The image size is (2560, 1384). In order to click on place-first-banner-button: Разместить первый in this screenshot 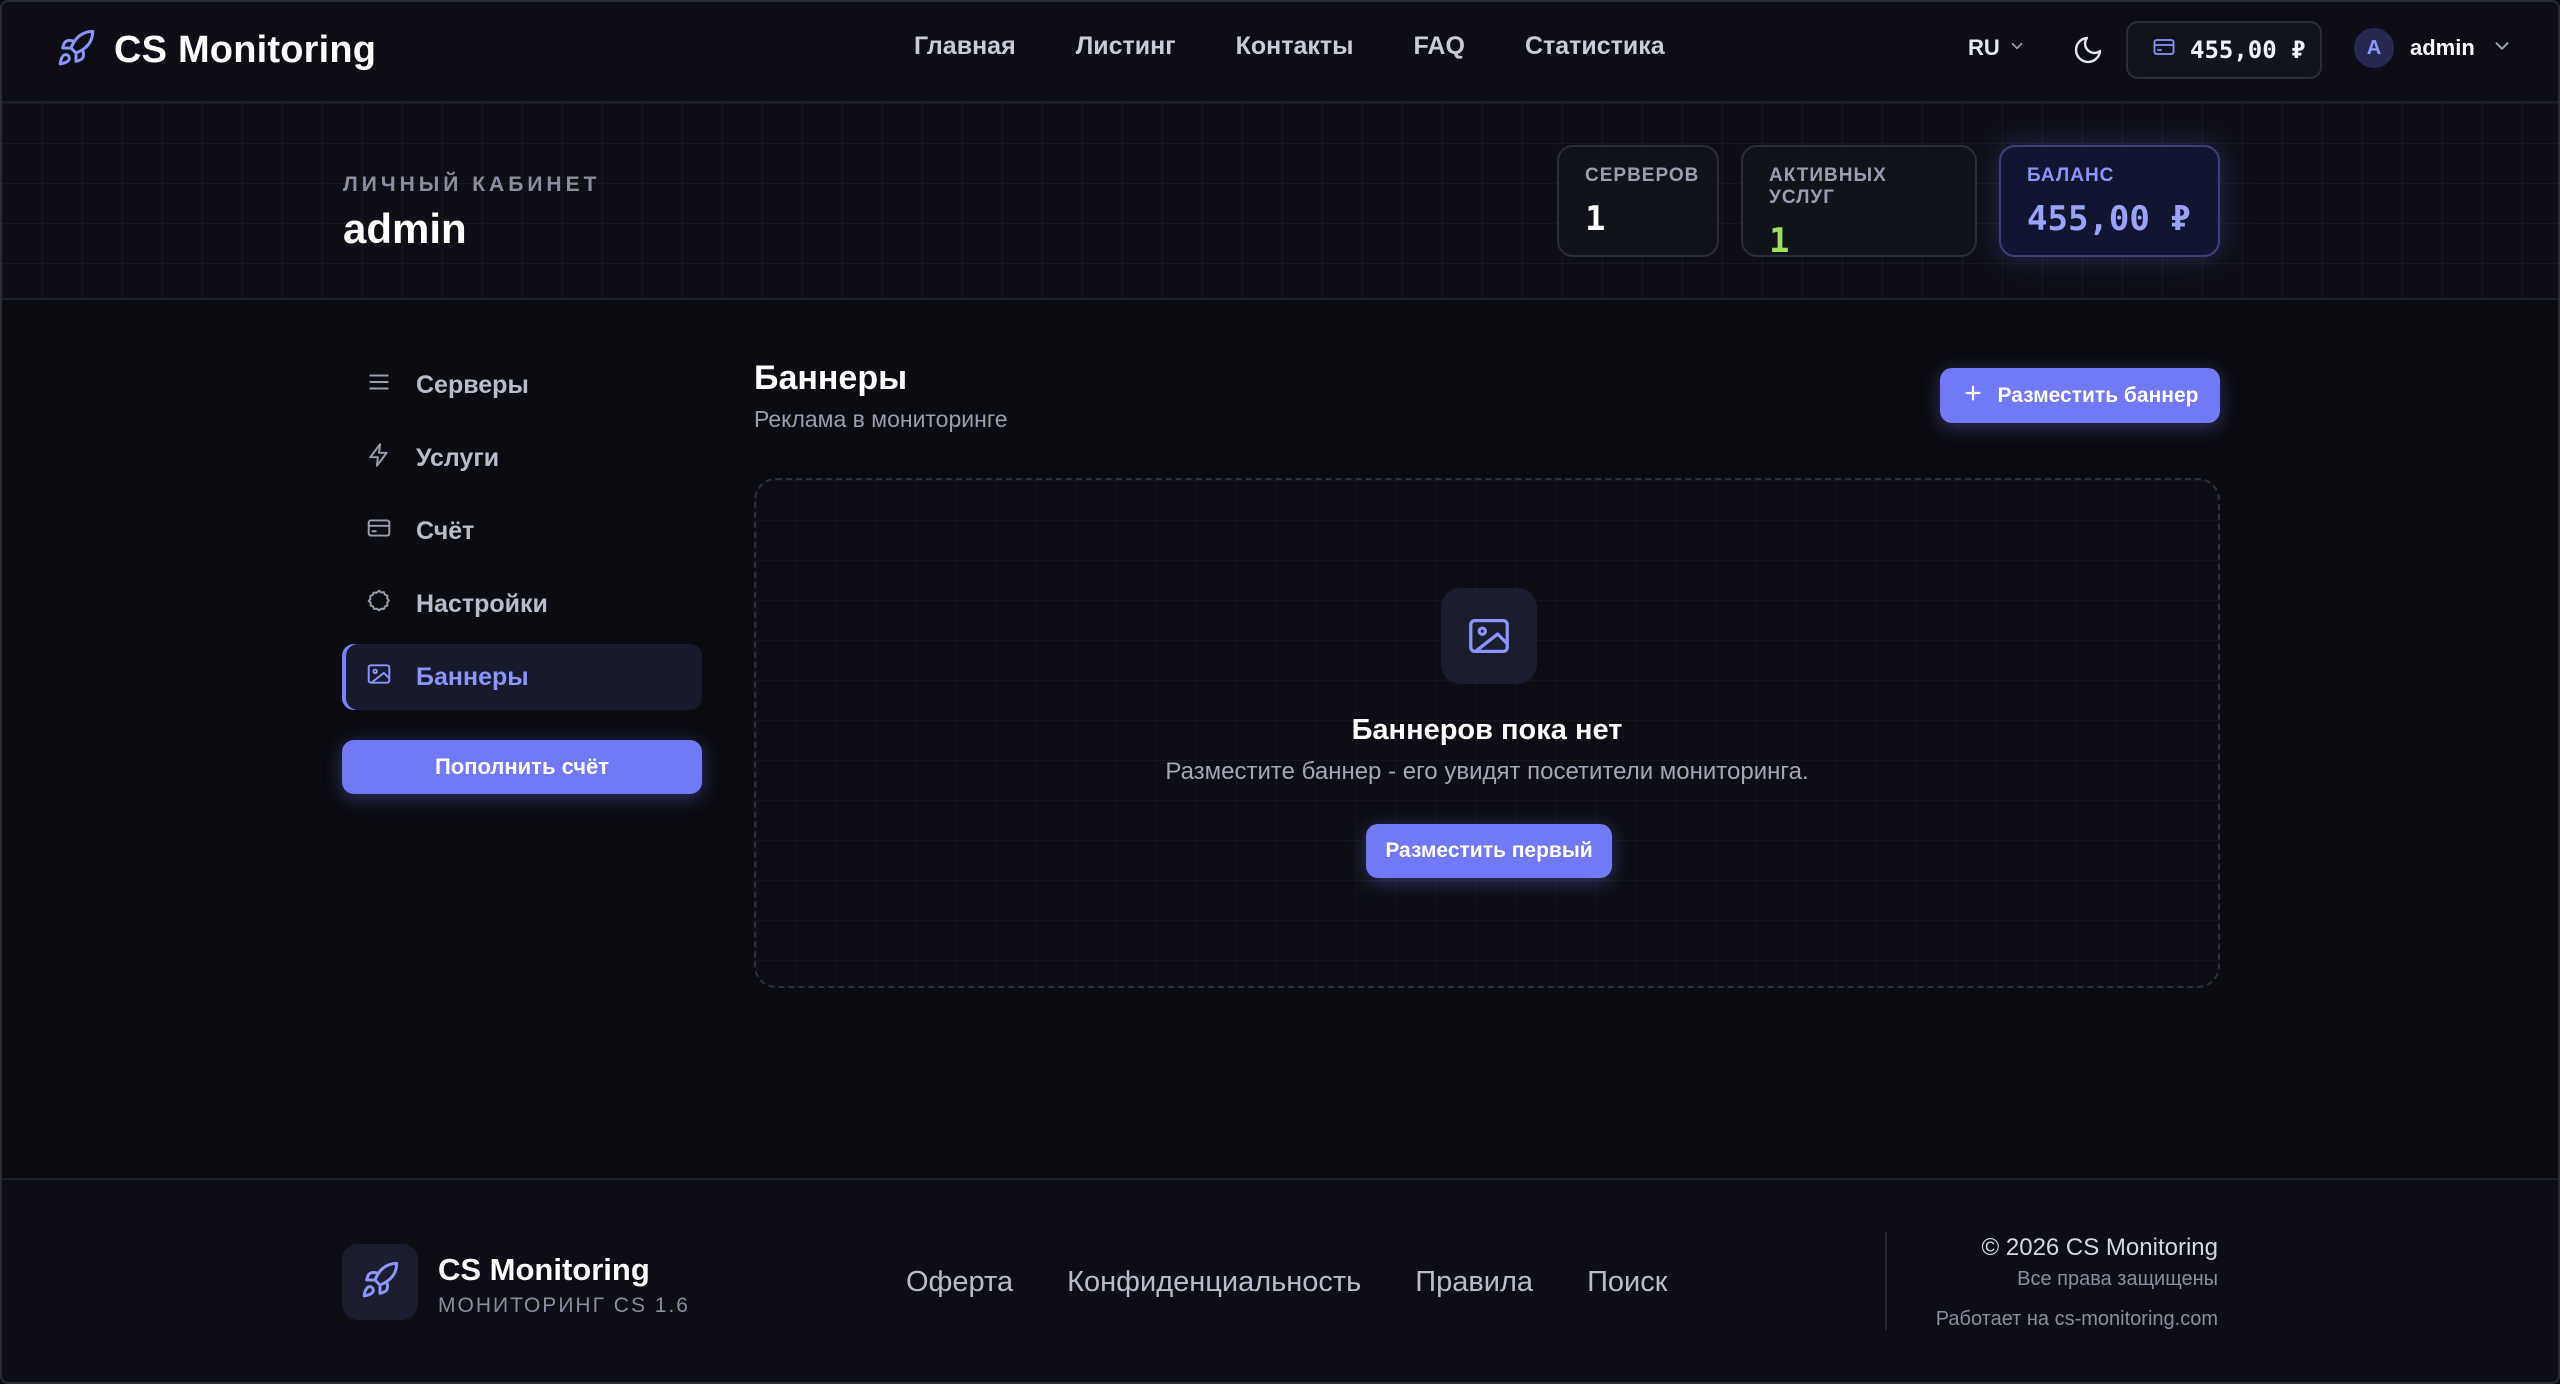, I will do `click(1489, 851)`.